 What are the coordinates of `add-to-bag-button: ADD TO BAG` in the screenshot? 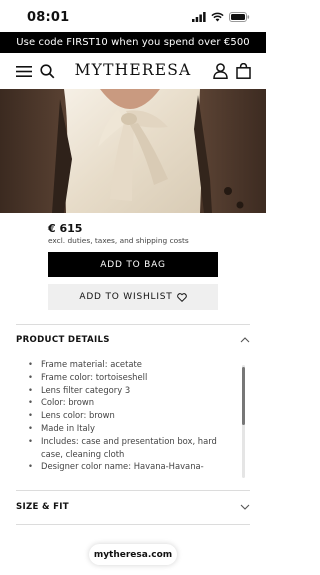 It's located at (133, 264).